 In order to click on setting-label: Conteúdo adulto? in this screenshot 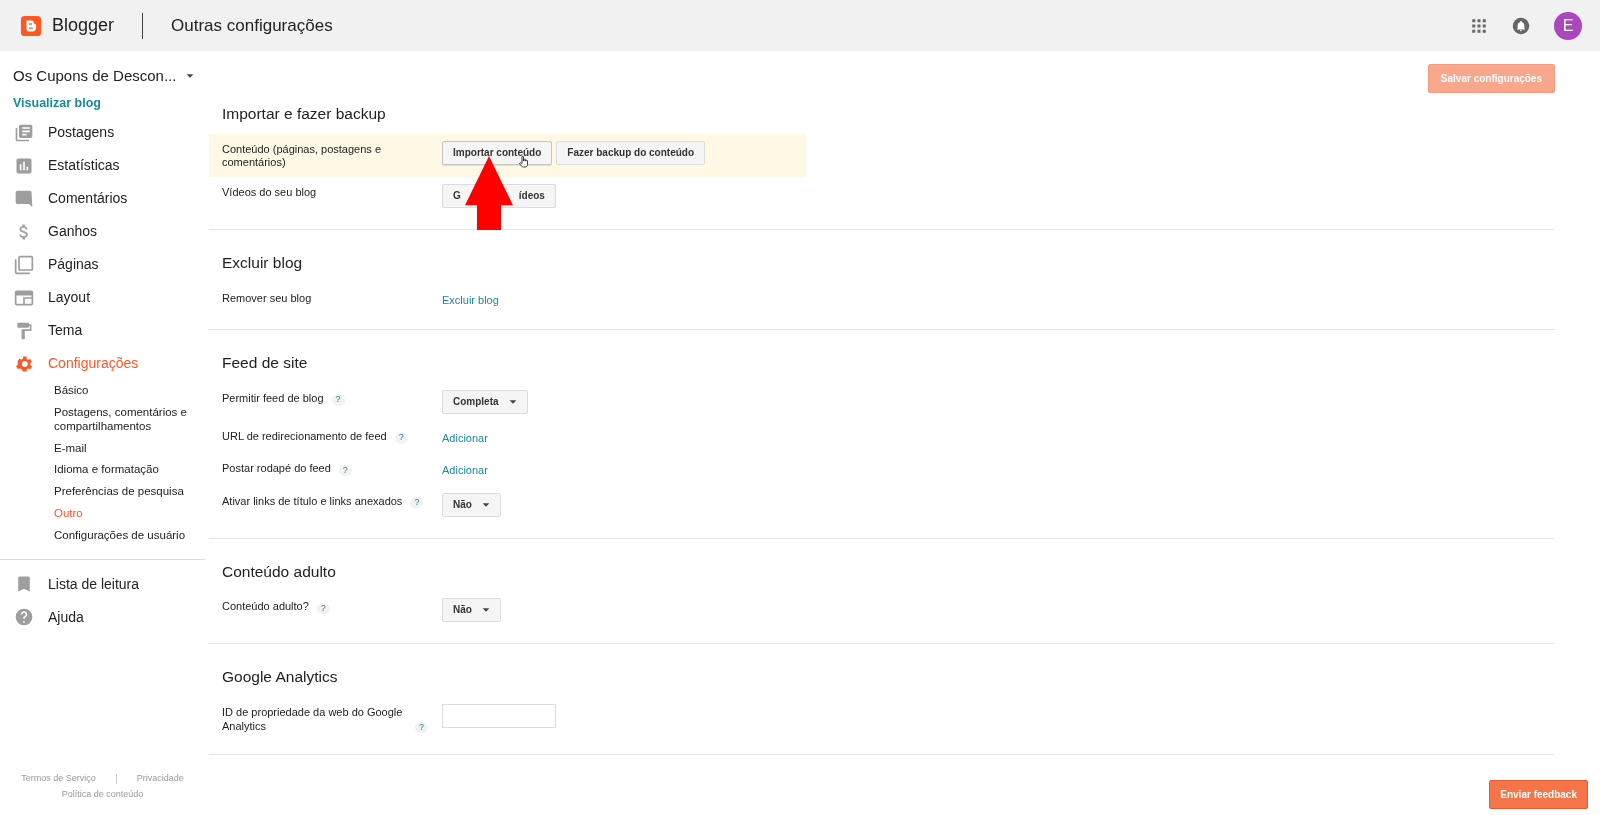, I will do `click(265, 607)`.